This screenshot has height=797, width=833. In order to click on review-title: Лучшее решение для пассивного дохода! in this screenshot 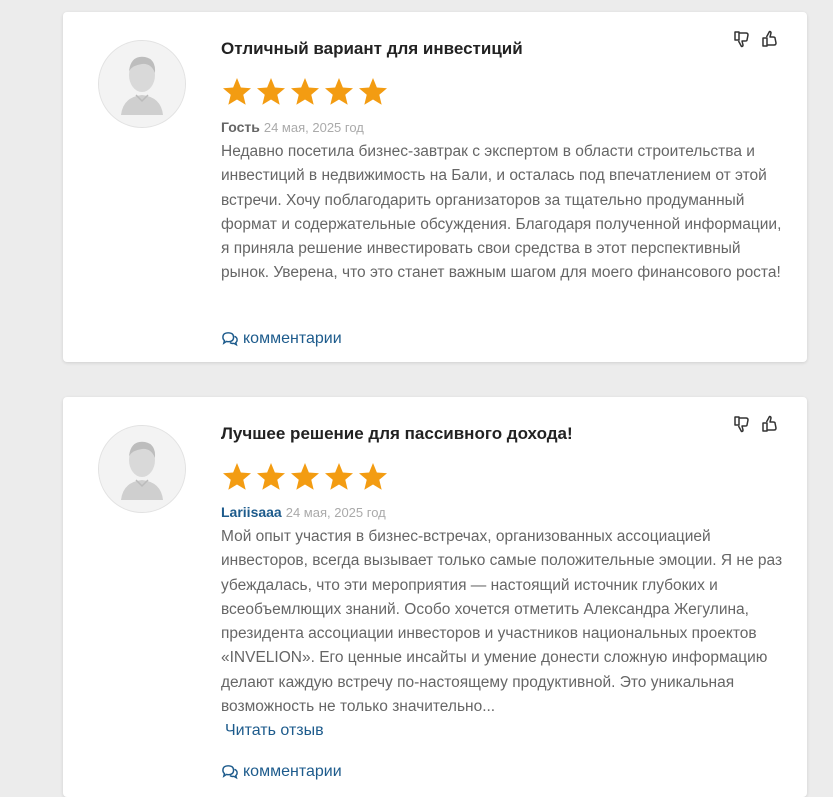, I will do `click(397, 433)`.